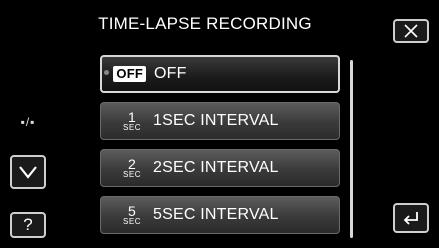  What do you see at coordinates (132, 120) in the screenshot?
I see `interval-1sec-icon: 1 SEC` at bounding box center [132, 120].